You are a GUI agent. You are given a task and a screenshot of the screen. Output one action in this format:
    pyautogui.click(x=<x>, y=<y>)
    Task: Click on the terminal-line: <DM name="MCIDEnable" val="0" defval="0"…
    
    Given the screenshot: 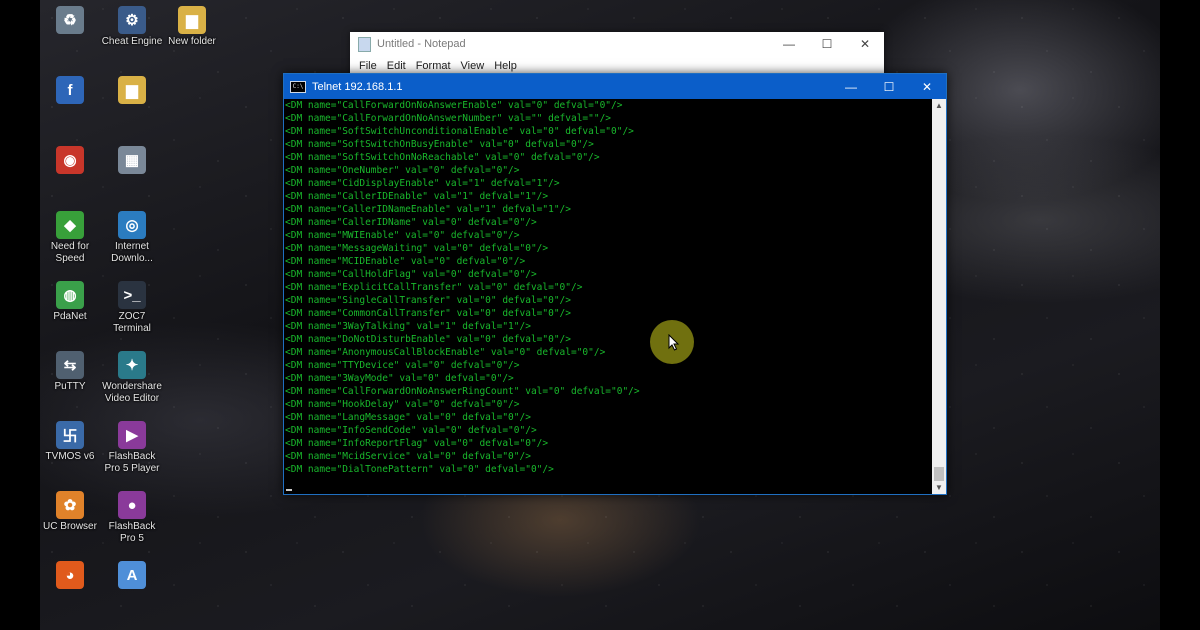 What is the action you would take?
    pyautogui.click(x=405, y=261)
    